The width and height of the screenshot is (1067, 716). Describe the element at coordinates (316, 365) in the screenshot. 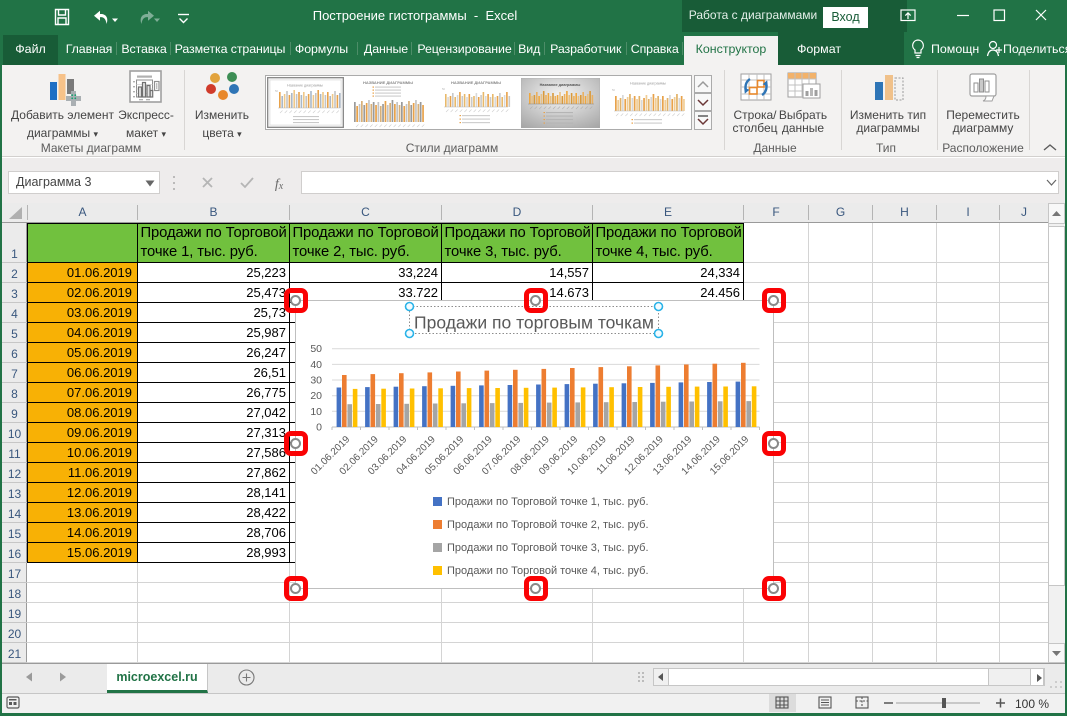

I see `svg-text: 40` at that location.